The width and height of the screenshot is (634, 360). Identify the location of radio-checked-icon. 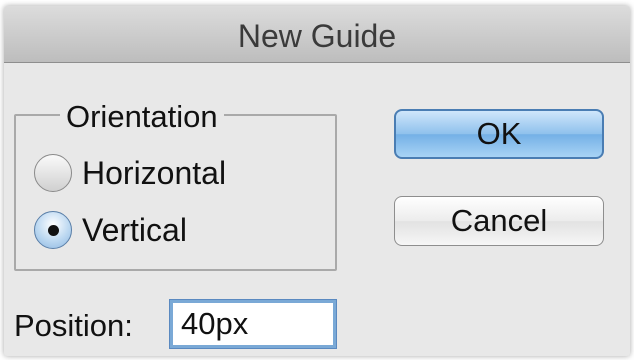
(53, 230).